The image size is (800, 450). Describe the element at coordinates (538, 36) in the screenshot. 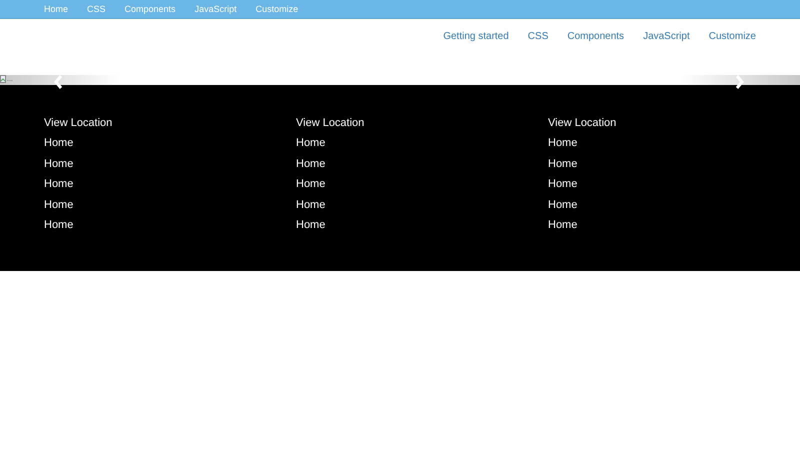

I see `nav-link: CSS` at that location.